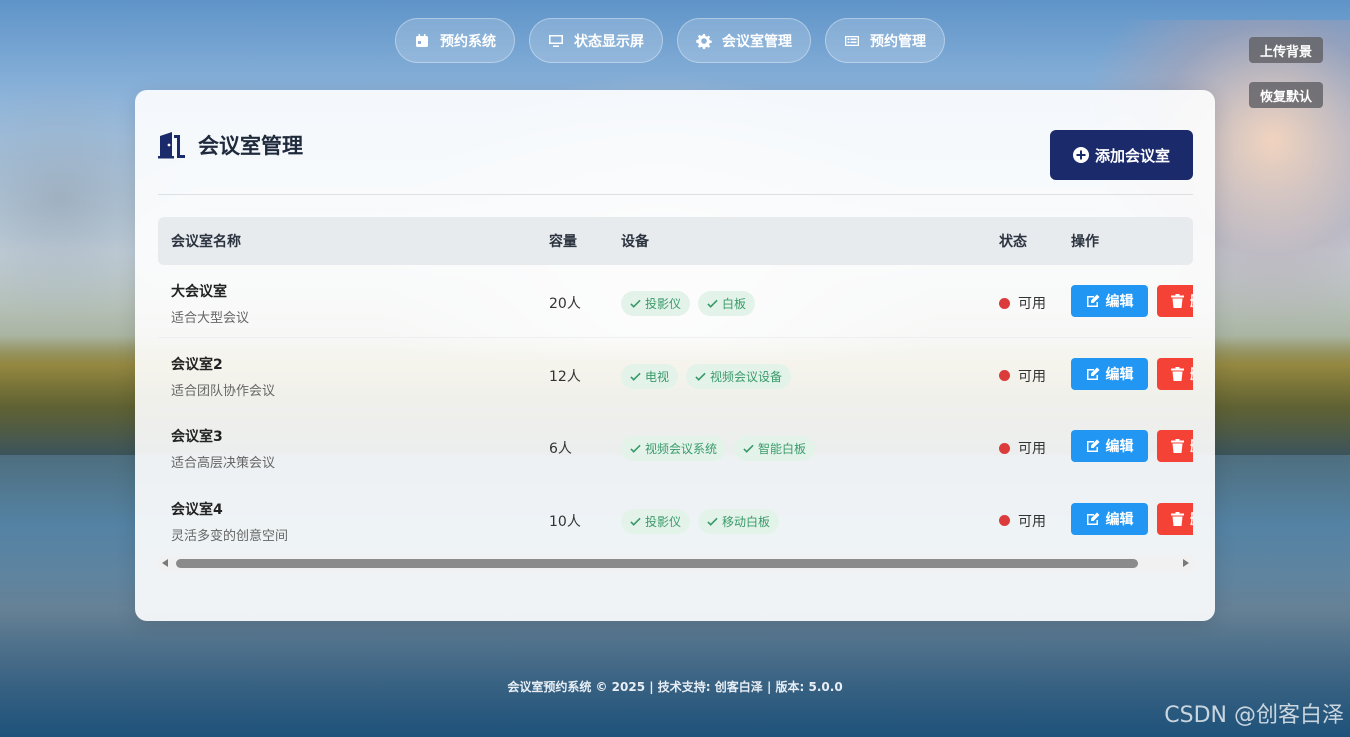 The height and width of the screenshot is (737, 1350). I want to click on room-name: 会议室2, so click(197, 364).